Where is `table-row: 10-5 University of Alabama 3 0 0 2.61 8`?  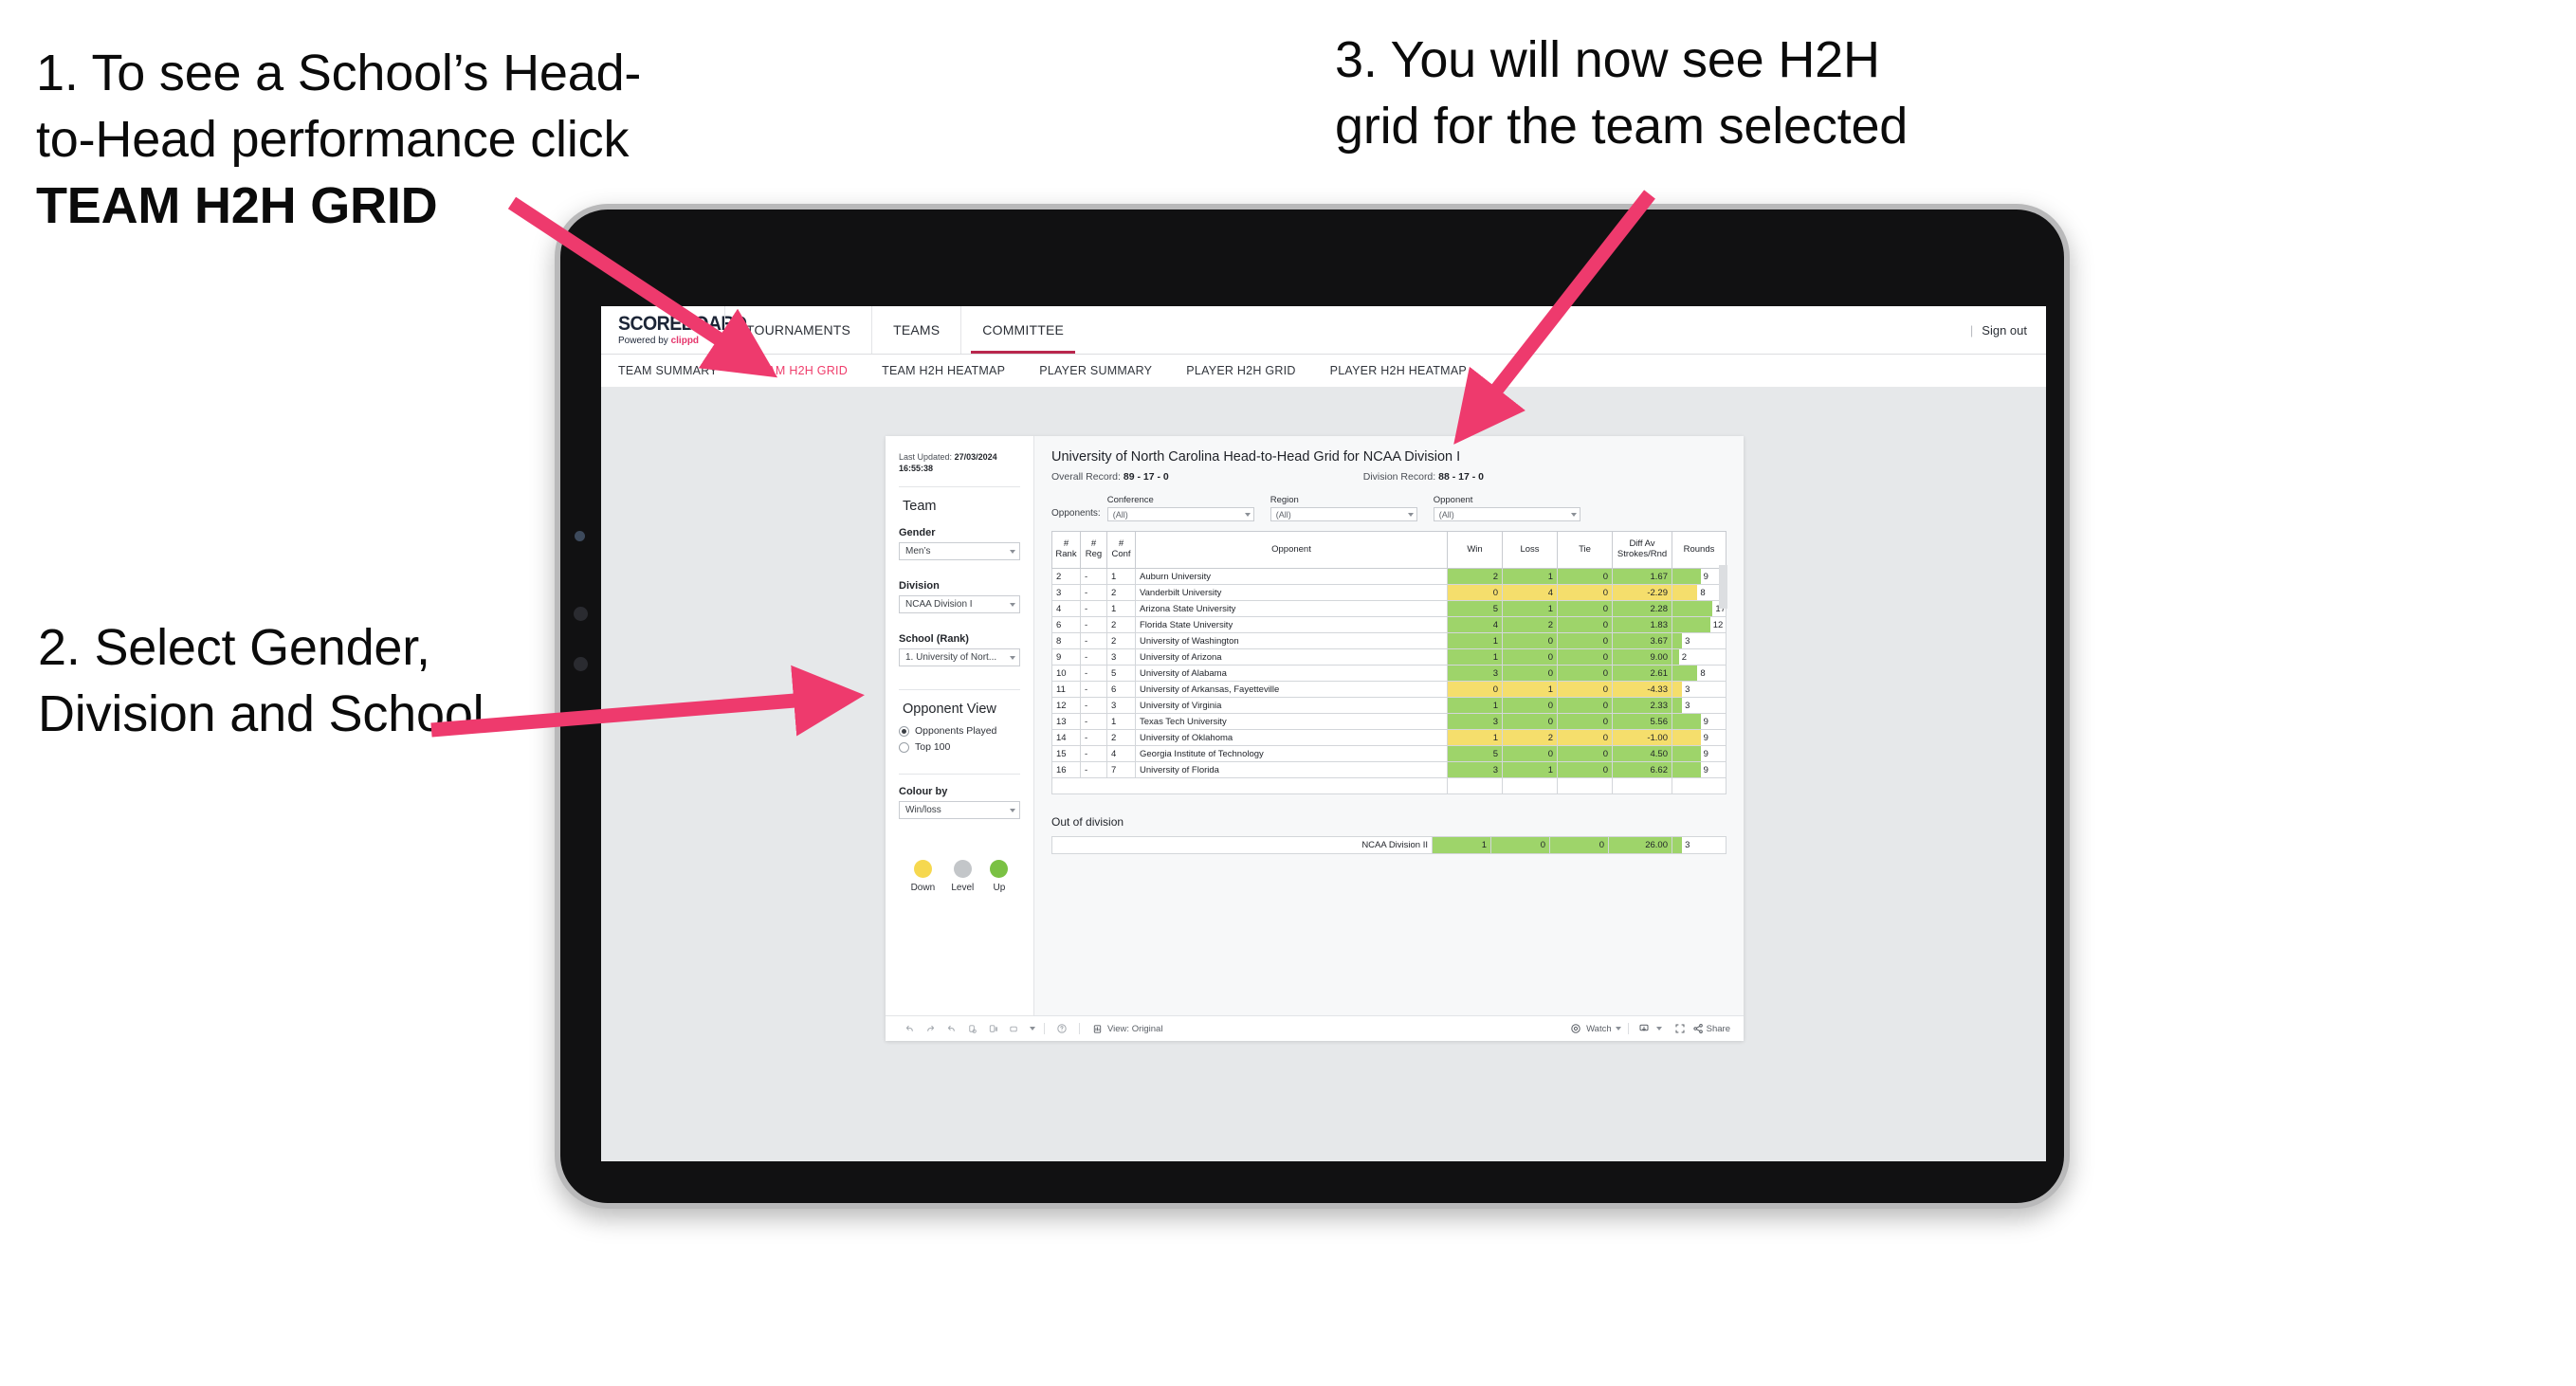 table-row: 10-5 University of Alabama 3 0 0 2.61 8 is located at coordinates (1388, 673).